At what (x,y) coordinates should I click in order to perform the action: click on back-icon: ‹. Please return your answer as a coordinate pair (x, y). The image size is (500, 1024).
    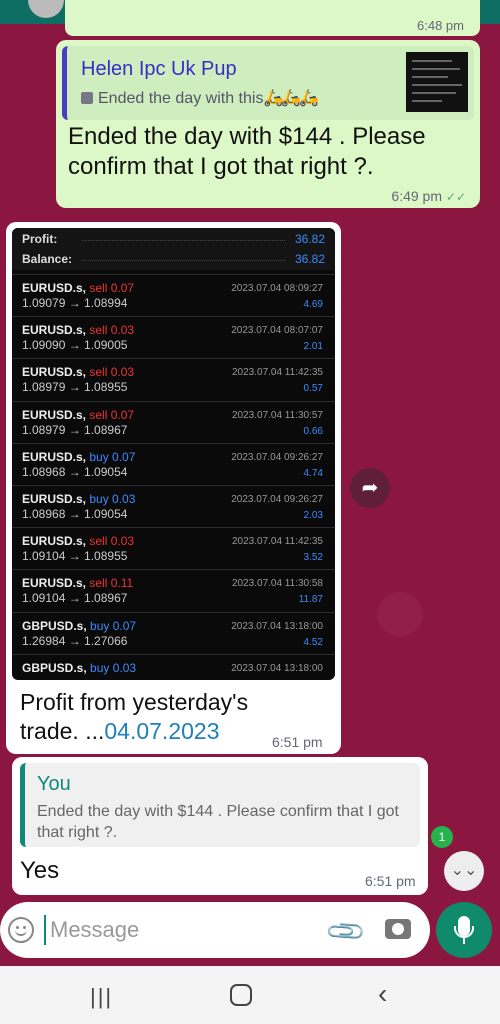
    Looking at the image, I should click on (382, 994).